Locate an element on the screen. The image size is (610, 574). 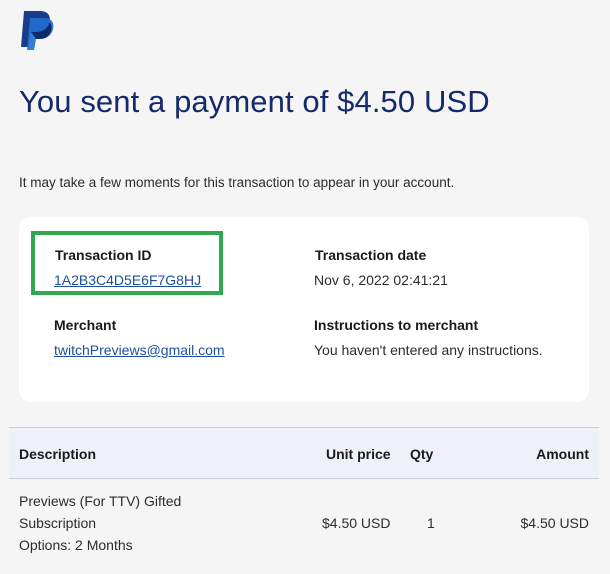
item-amount: $4.50 USD is located at coordinates (554, 523).